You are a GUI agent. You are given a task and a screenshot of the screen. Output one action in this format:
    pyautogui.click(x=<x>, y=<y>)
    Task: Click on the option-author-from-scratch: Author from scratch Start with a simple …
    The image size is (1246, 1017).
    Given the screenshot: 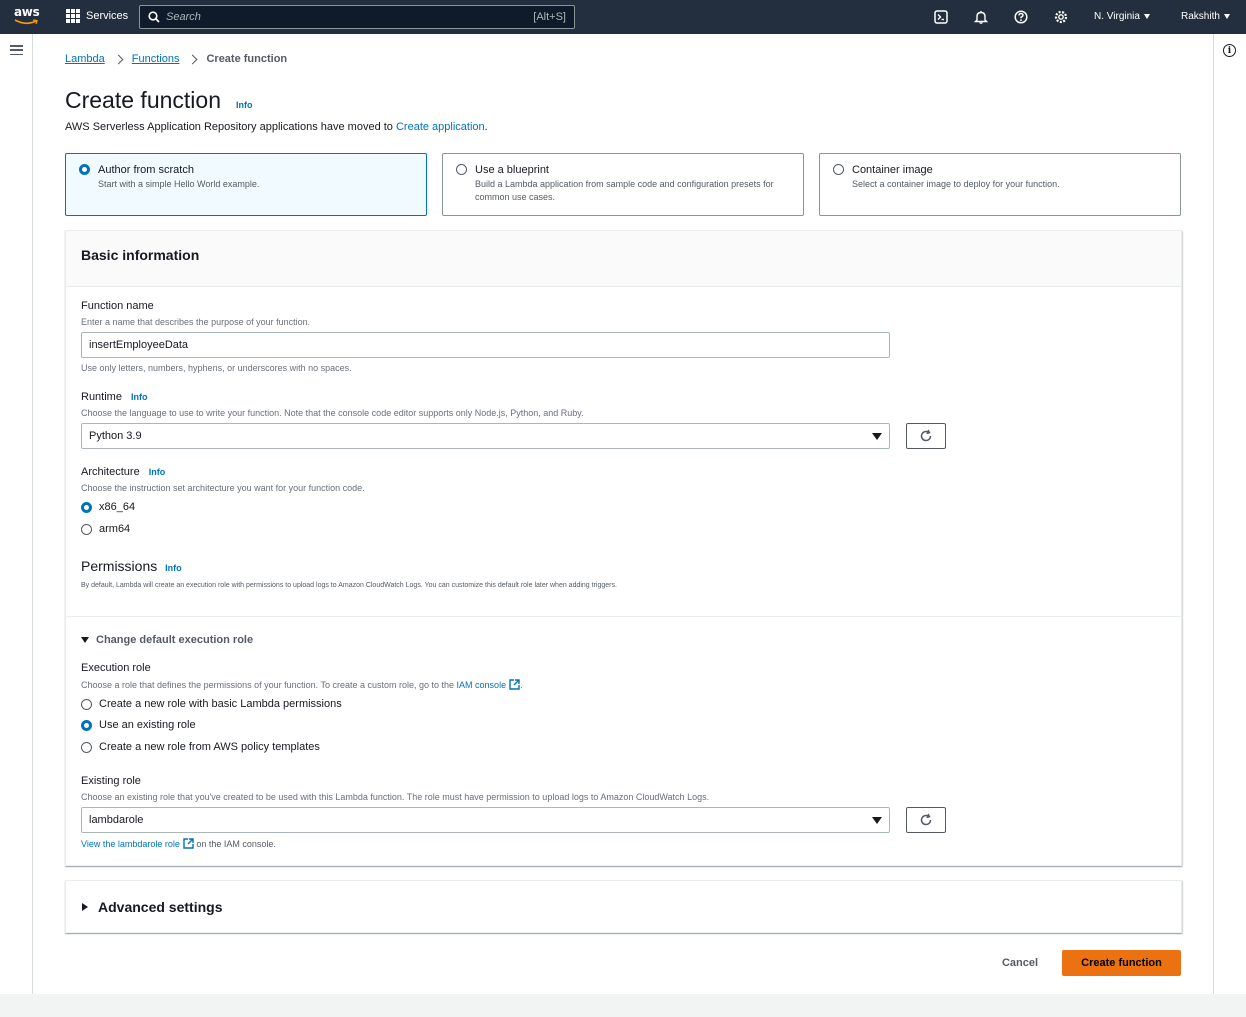 What is the action you would take?
    pyautogui.click(x=246, y=184)
    